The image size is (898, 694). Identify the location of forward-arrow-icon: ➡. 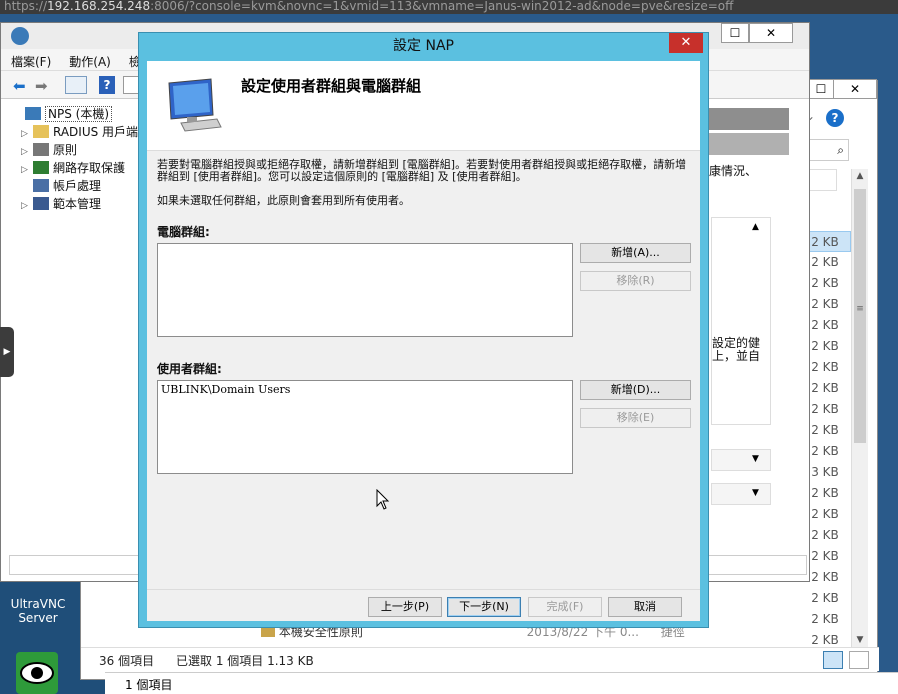
(41, 86).